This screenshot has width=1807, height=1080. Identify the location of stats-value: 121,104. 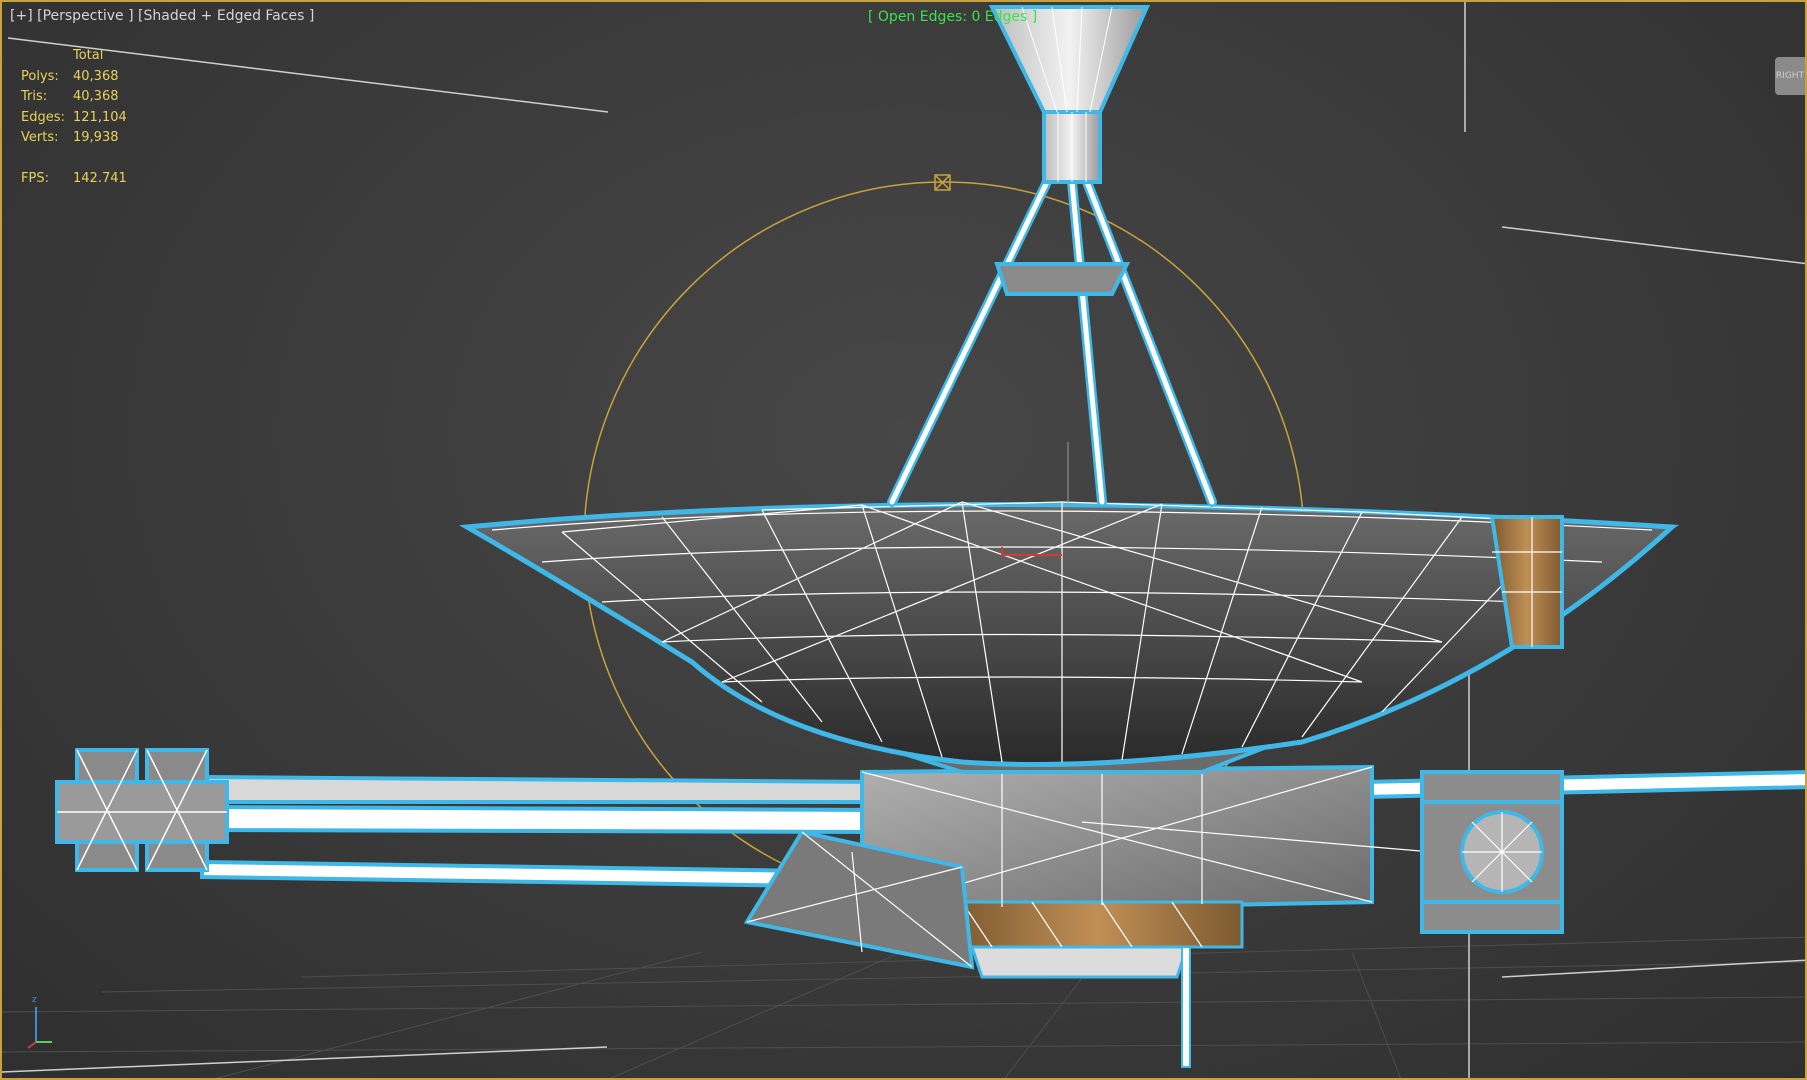
(100, 117).